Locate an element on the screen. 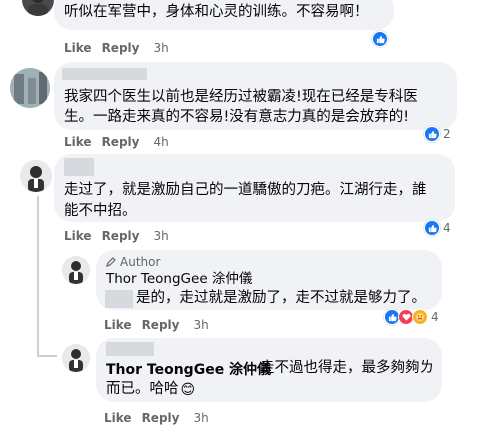 This screenshot has width=499, height=427. author-badge: Author is located at coordinates (133, 262).